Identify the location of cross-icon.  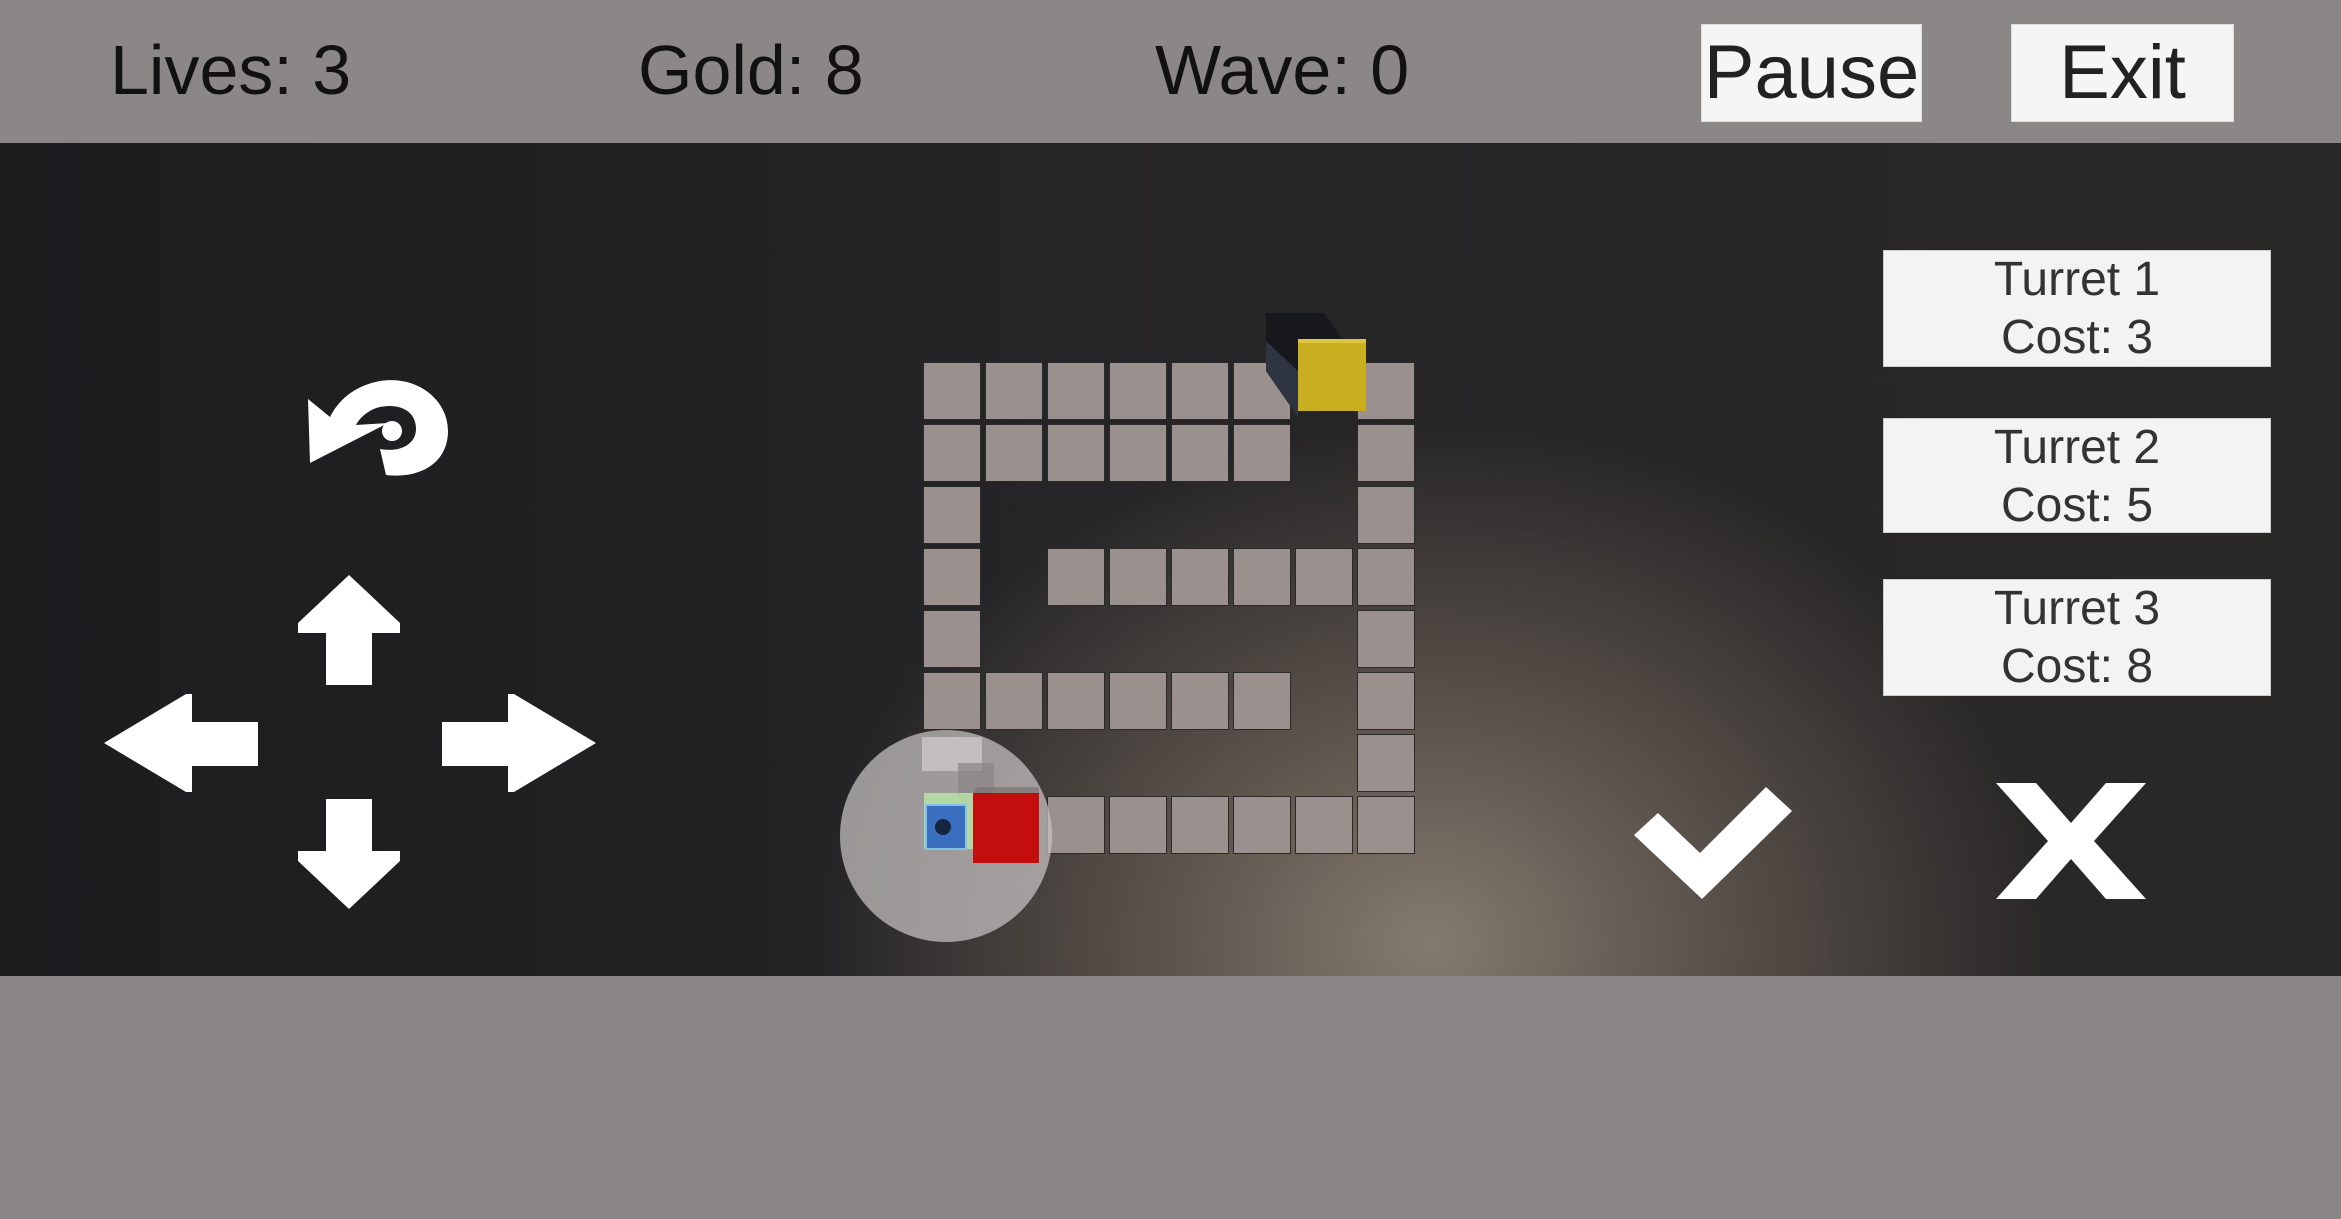
(2071, 841).